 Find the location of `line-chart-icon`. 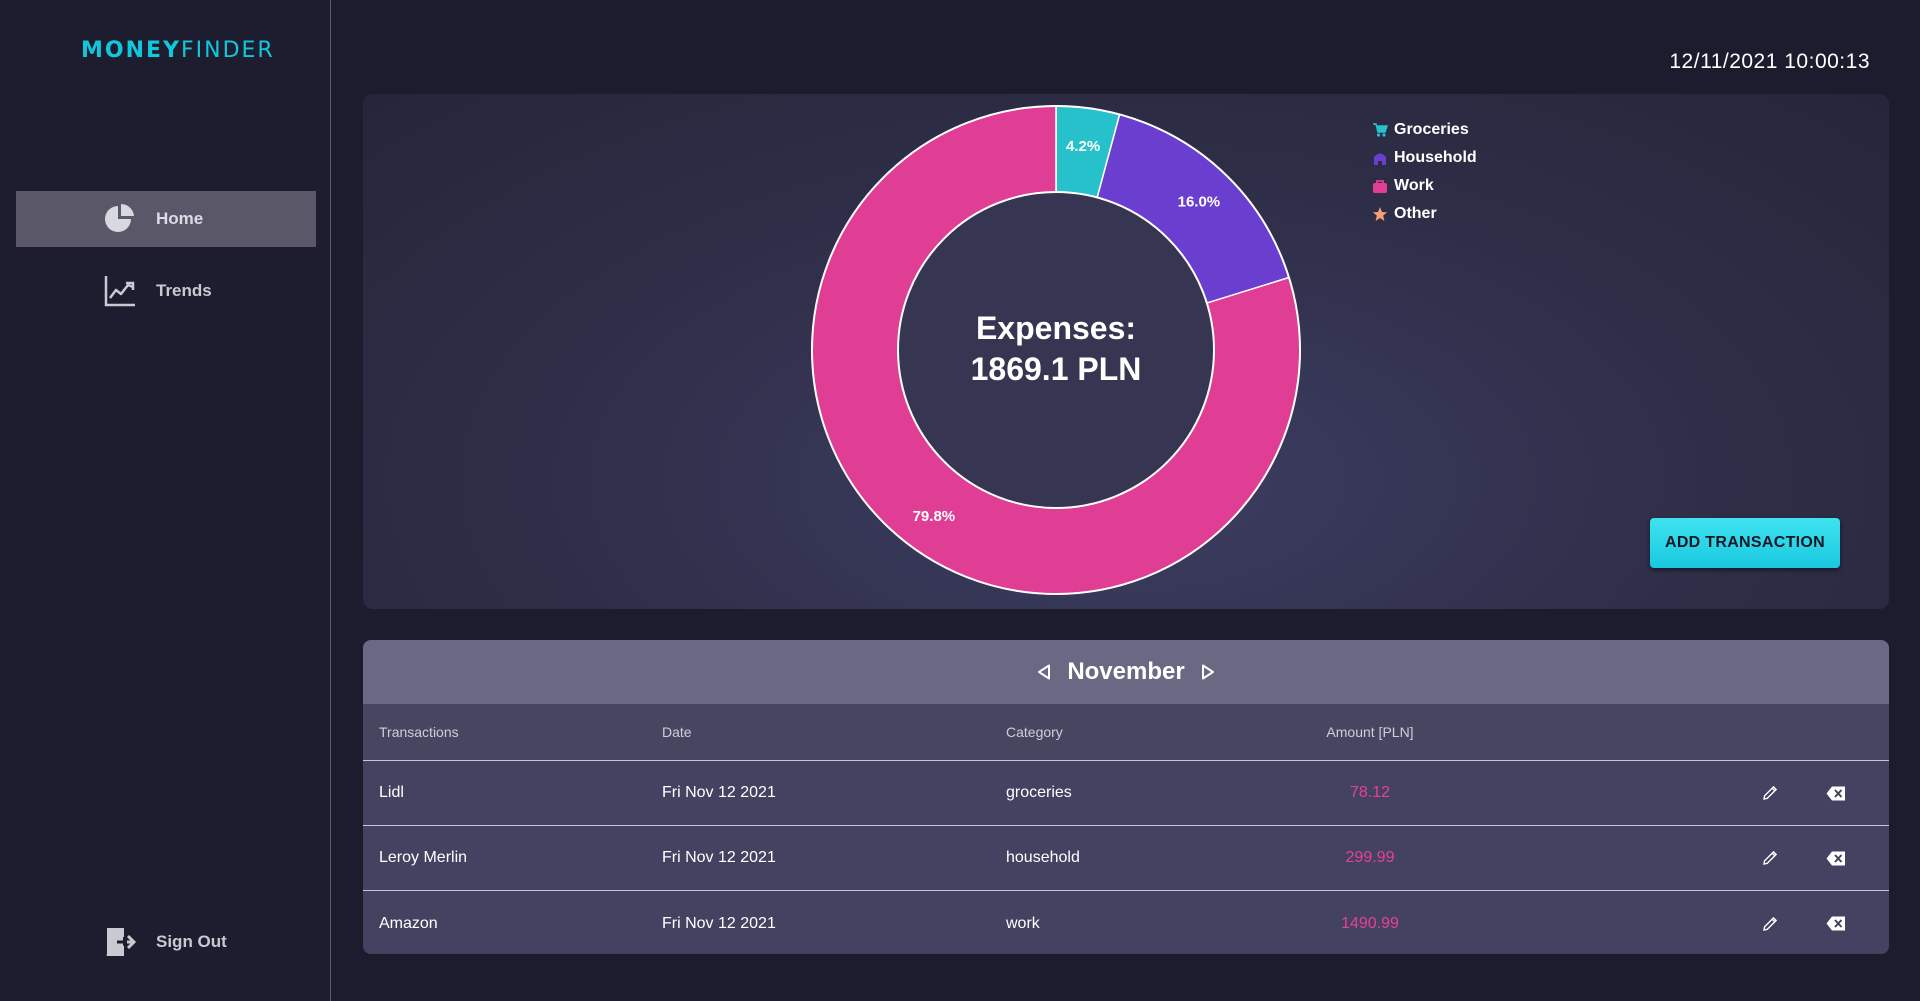

line-chart-icon is located at coordinates (120, 291).